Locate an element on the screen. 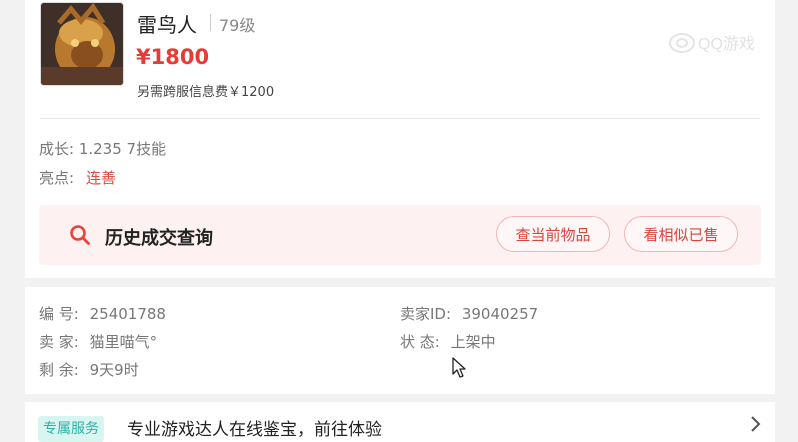 The image size is (798, 442). seller-value: 猫里喵气° is located at coordinates (123, 342).